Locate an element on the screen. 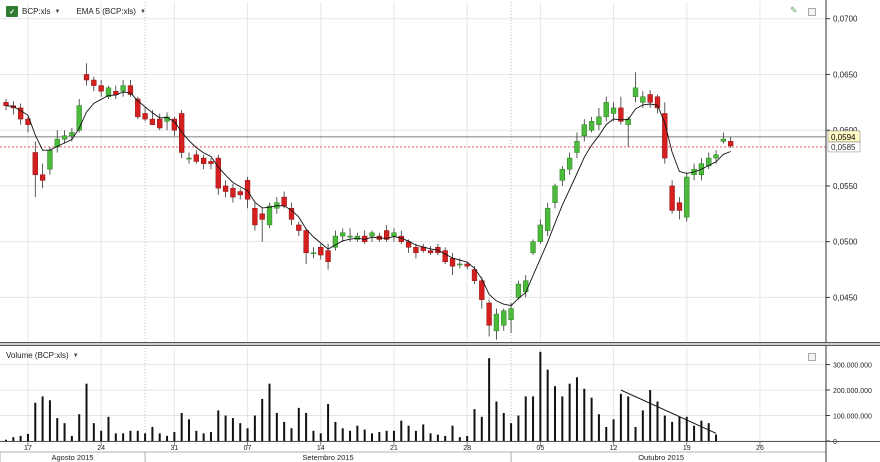  day-label: 21 is located at coordinates (394, 448).